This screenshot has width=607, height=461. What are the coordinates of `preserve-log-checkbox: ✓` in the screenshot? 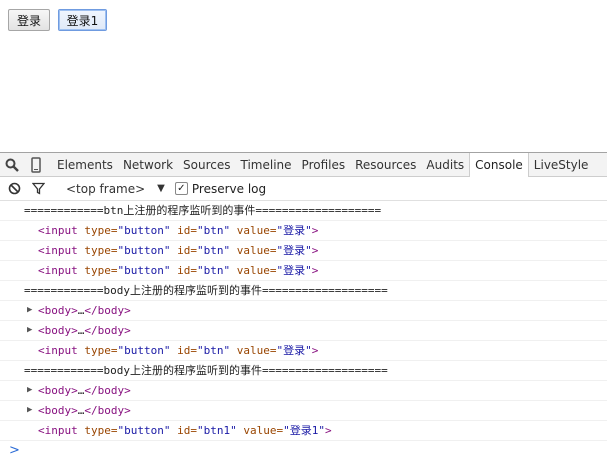 It's located at (181, 188).